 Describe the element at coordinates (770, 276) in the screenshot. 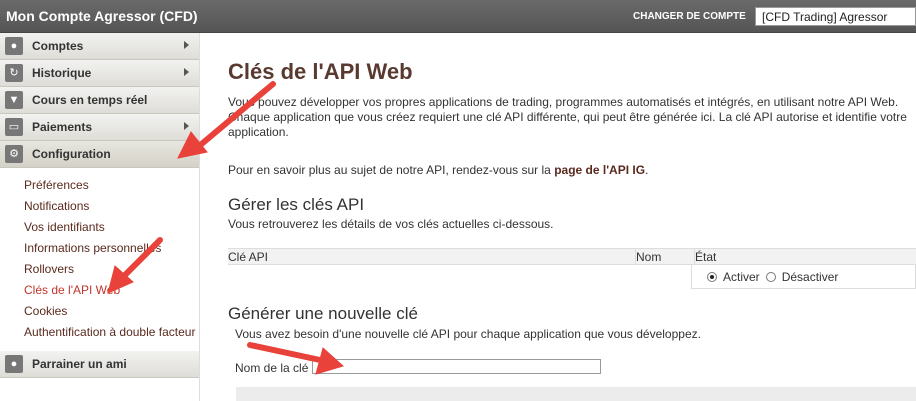

I see `deactivate-radio` at that location.